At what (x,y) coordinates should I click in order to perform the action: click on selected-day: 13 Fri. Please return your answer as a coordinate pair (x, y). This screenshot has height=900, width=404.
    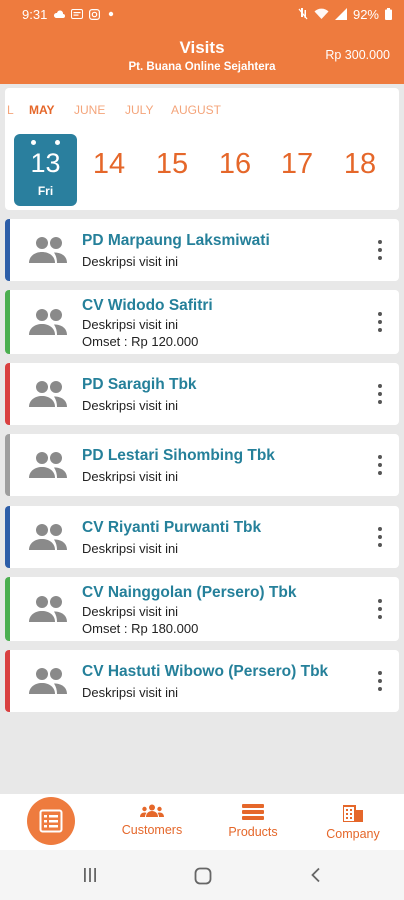
    Looking at the image, I should click on (45, 170).